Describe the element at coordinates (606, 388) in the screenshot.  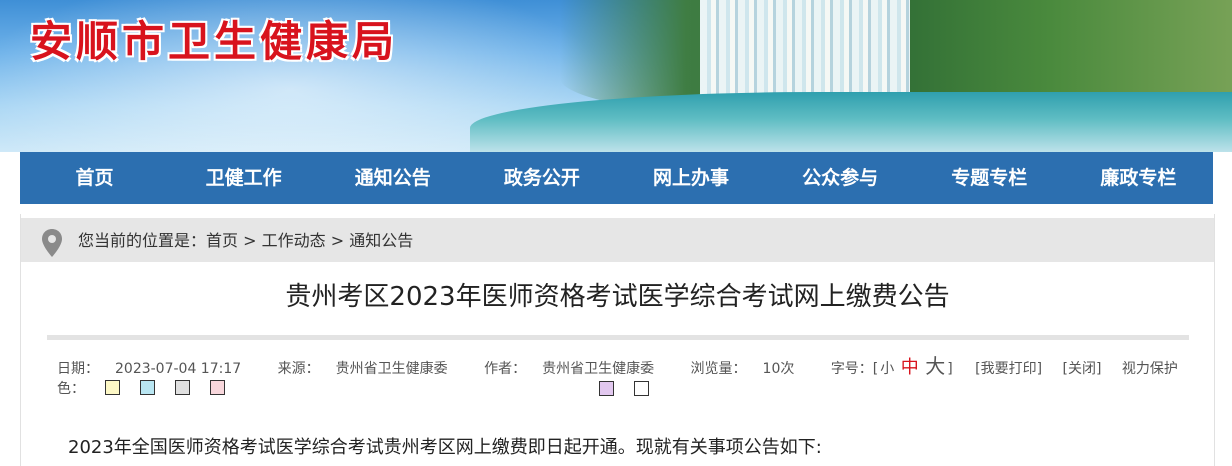
I see `eye-color-swatch-purple` at that location.